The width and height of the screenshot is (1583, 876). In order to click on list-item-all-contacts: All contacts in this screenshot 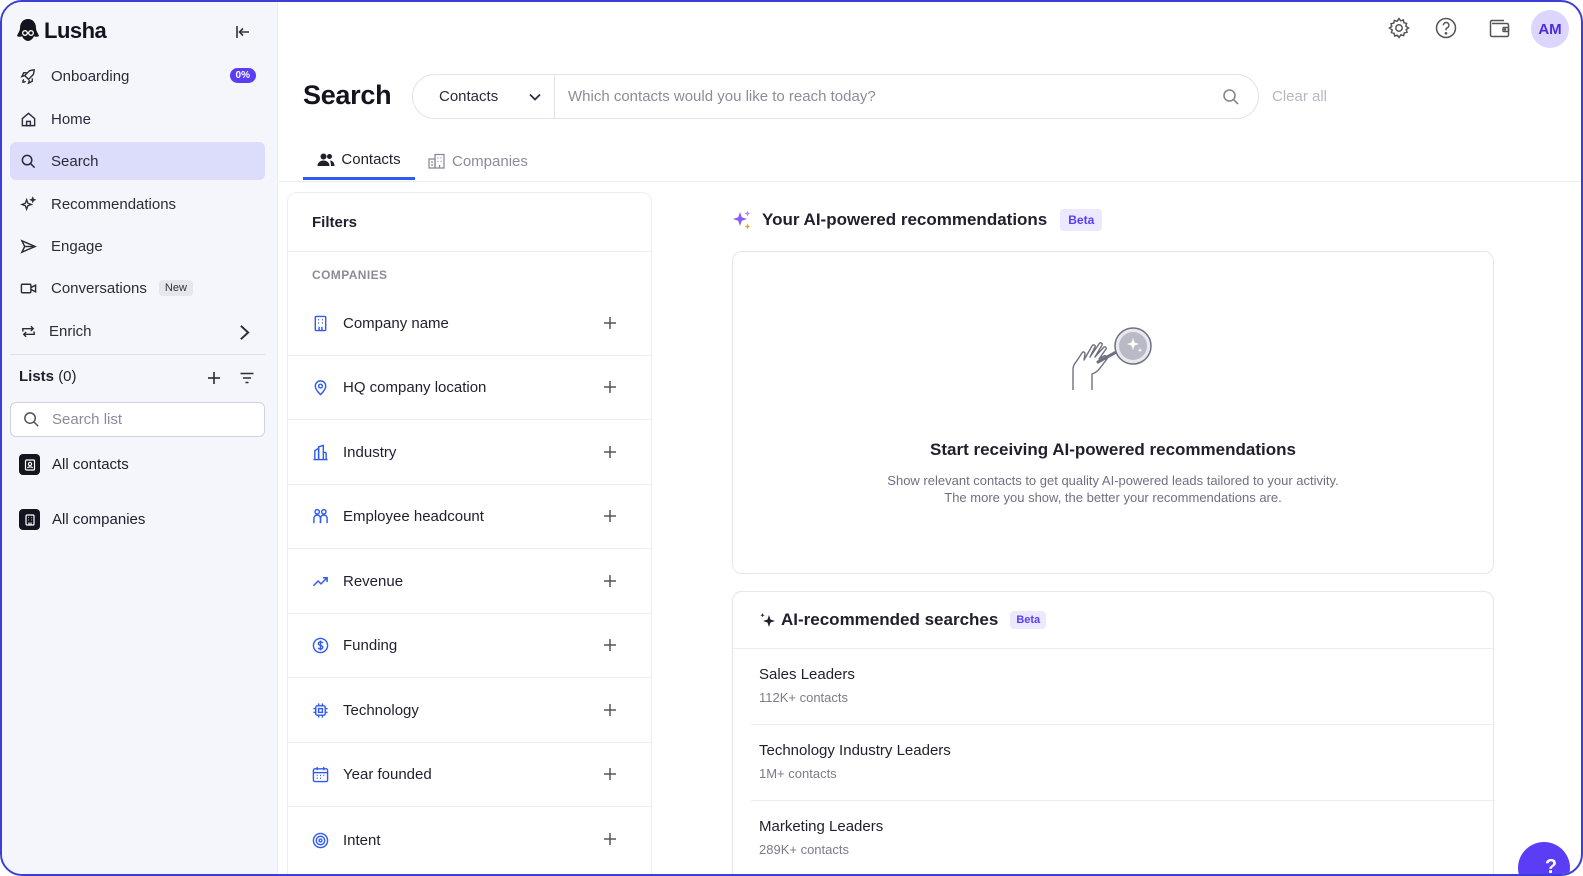, I will do `click(74, 464)`.